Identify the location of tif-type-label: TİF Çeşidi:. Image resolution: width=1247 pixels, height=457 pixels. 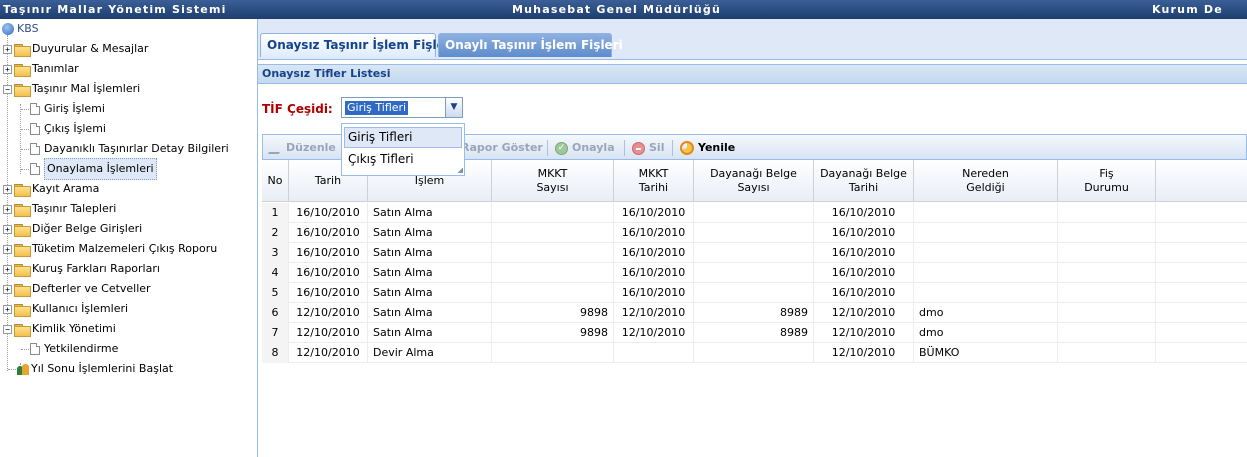
(297, 109).